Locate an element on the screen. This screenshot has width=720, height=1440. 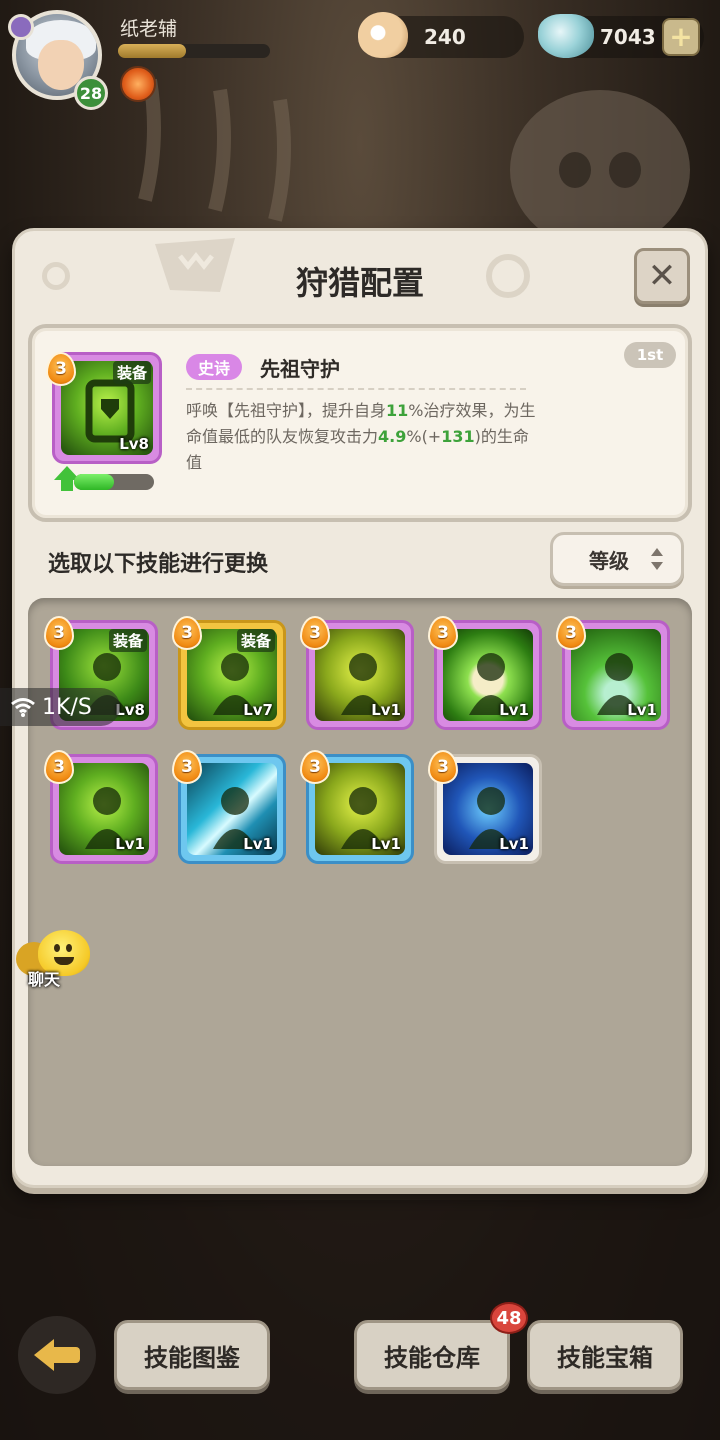
player-xp-fill is located at coordinates (152, 51).